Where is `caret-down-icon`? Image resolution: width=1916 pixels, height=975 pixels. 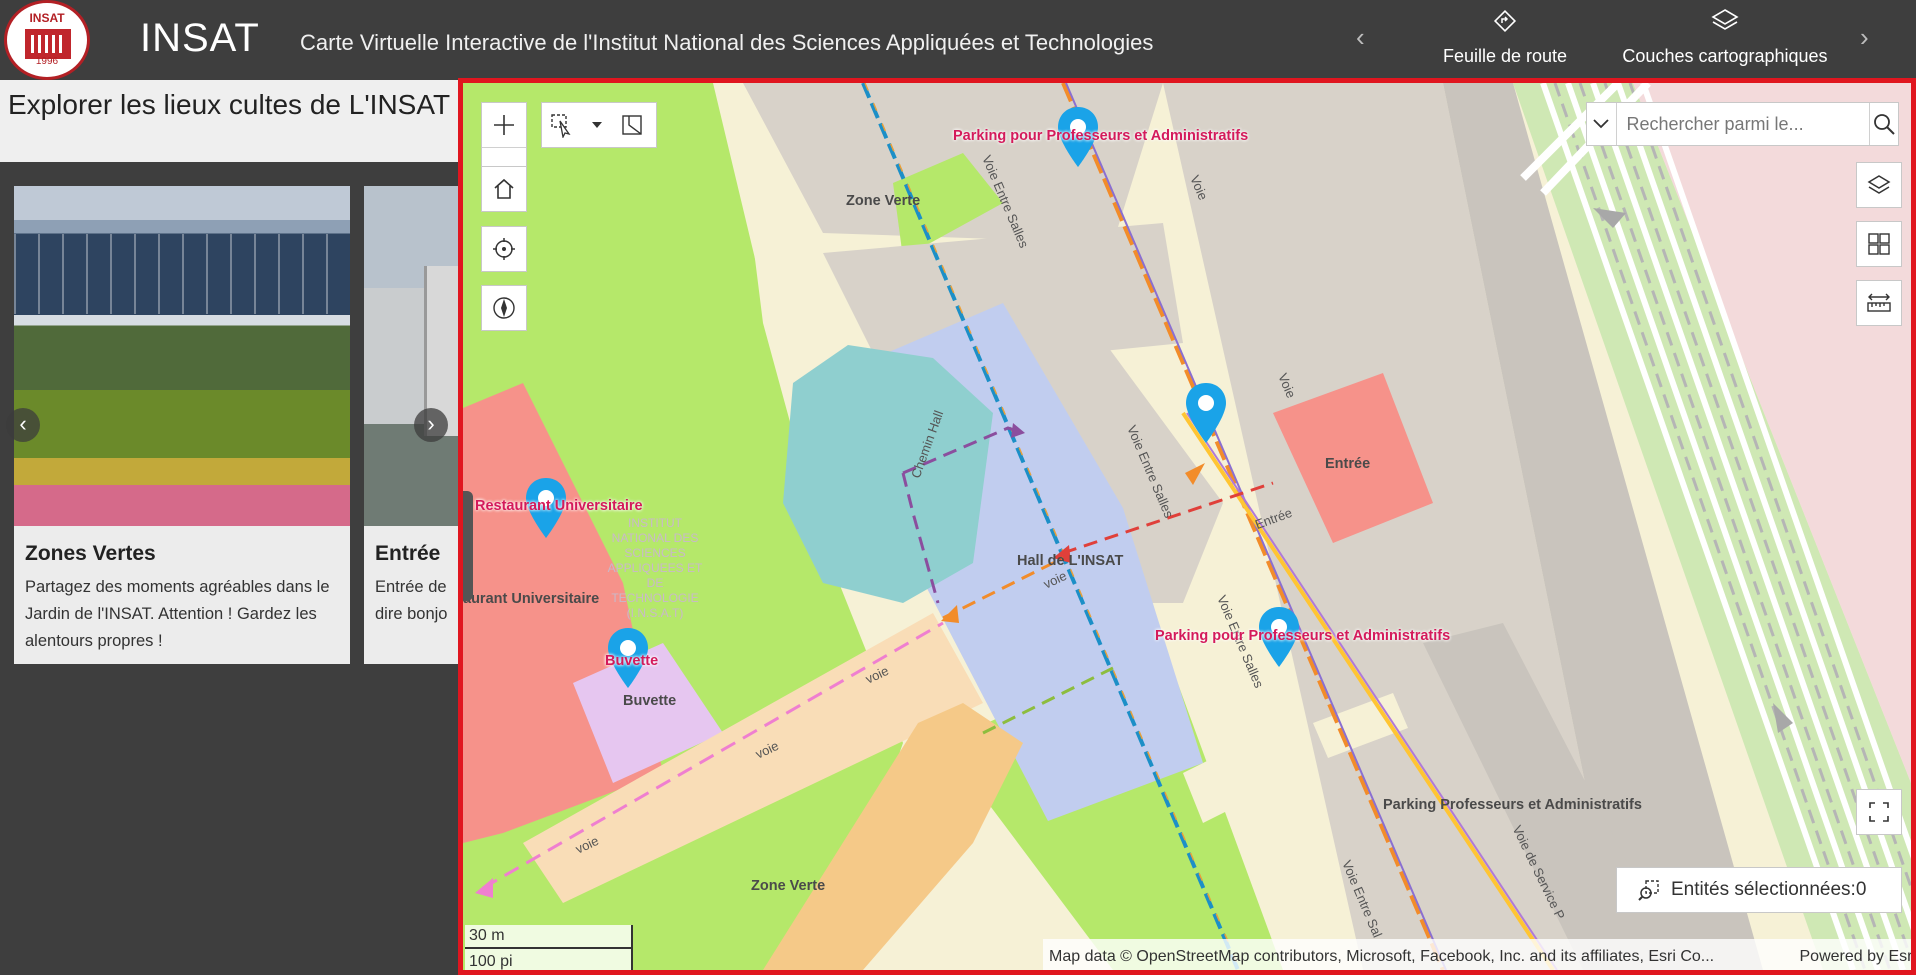 caret-down-icon is located at coordinates (597, 125).